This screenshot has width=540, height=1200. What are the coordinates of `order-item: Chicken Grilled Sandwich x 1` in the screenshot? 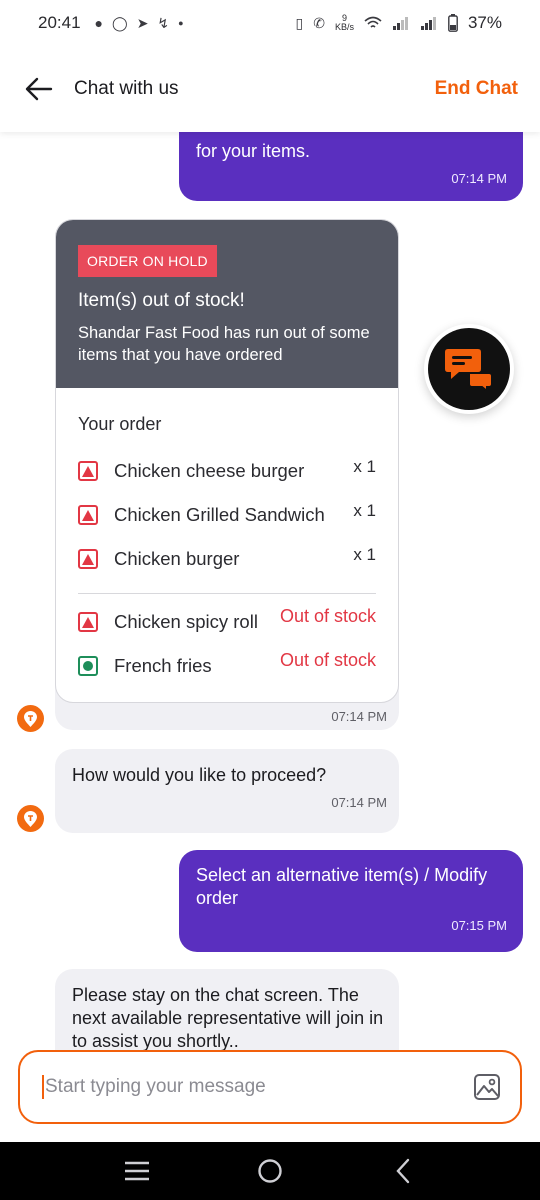 It's located at (227, 515).